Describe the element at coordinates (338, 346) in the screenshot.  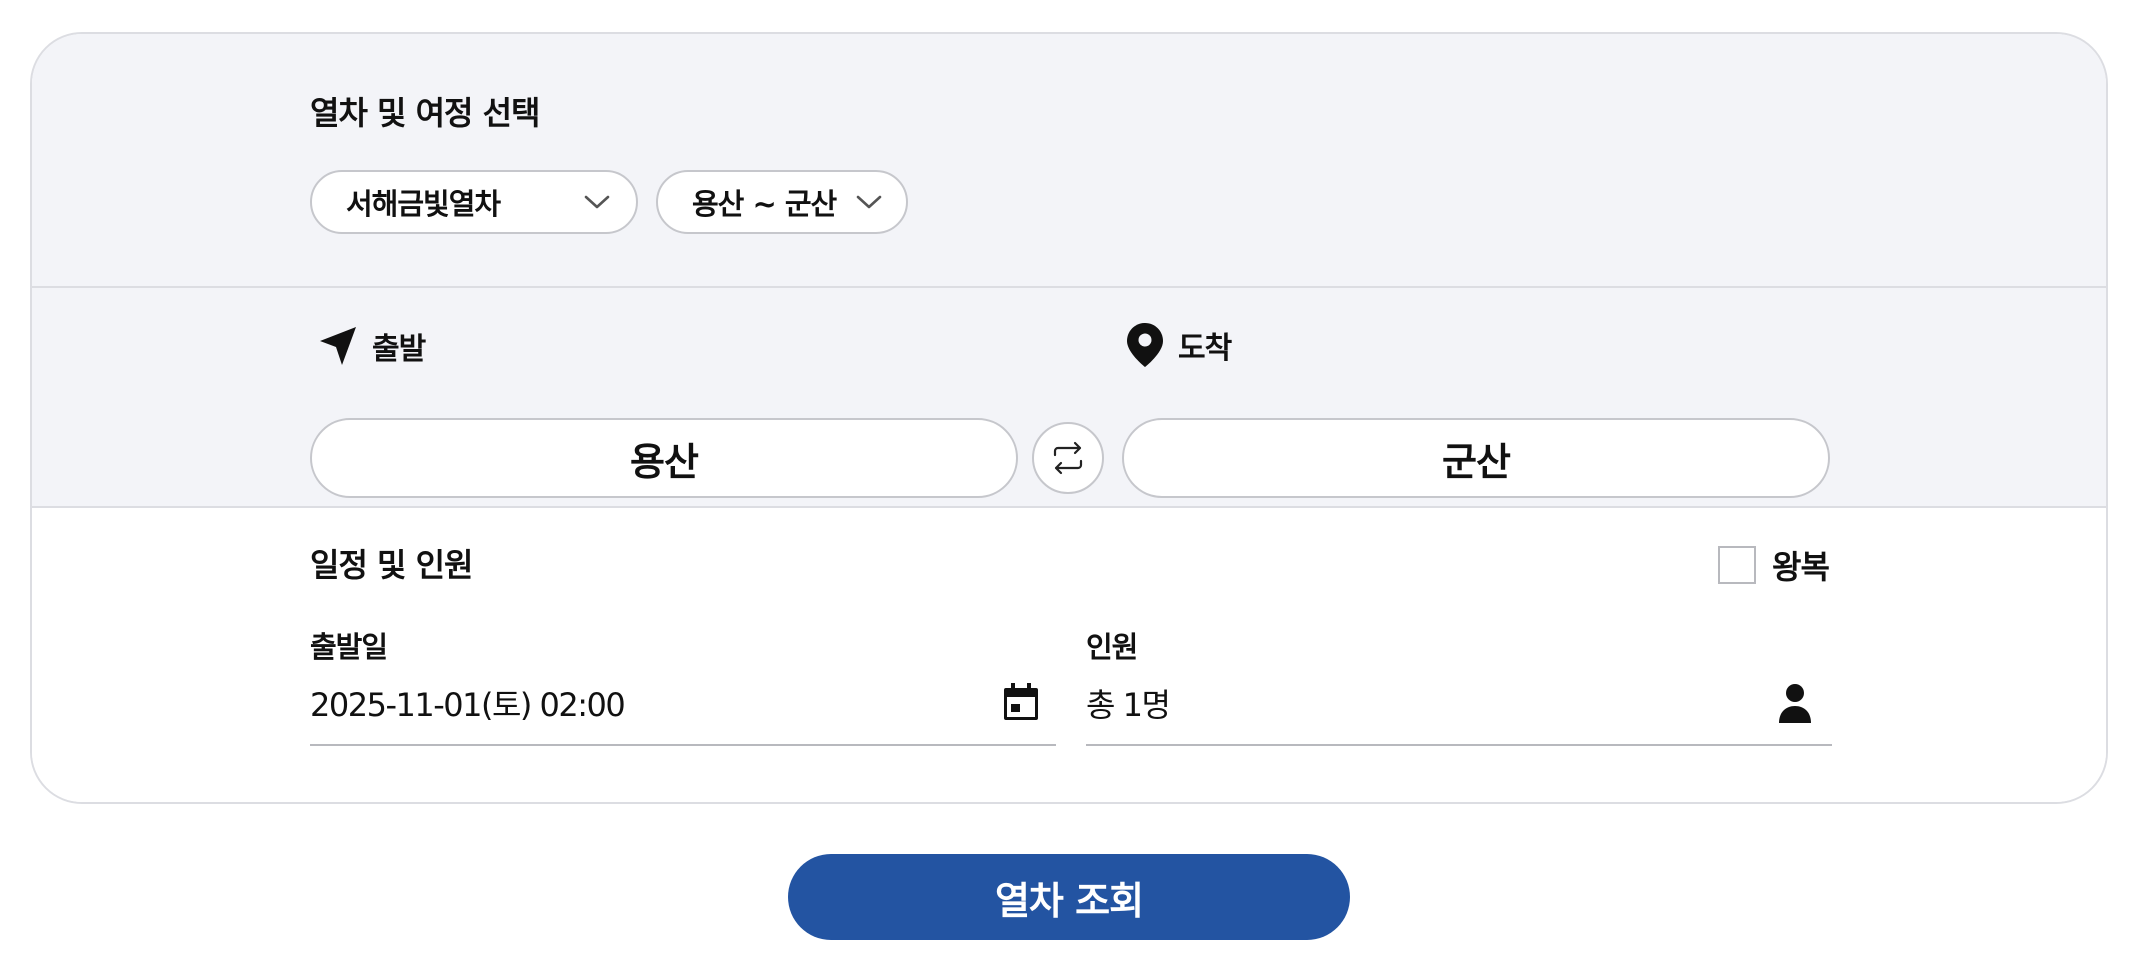
I see `navigation-arrow-icon` at that location.